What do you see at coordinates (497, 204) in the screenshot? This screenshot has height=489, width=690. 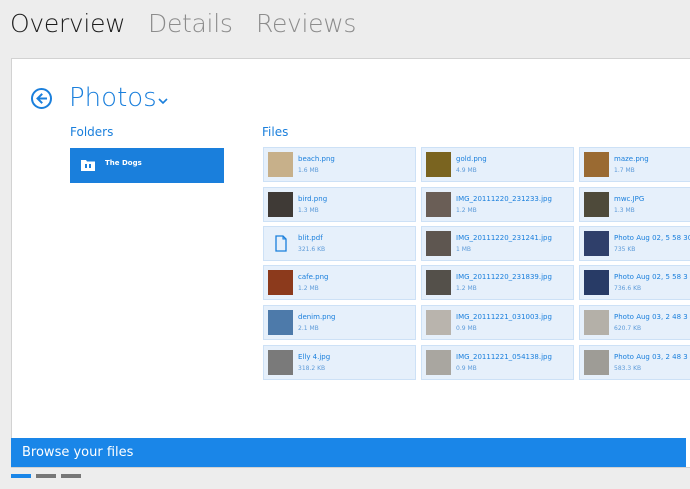 I see `file-tile: IMG_20111220_231233.jpg 1.2 MB` at bounding box center [497, 204].